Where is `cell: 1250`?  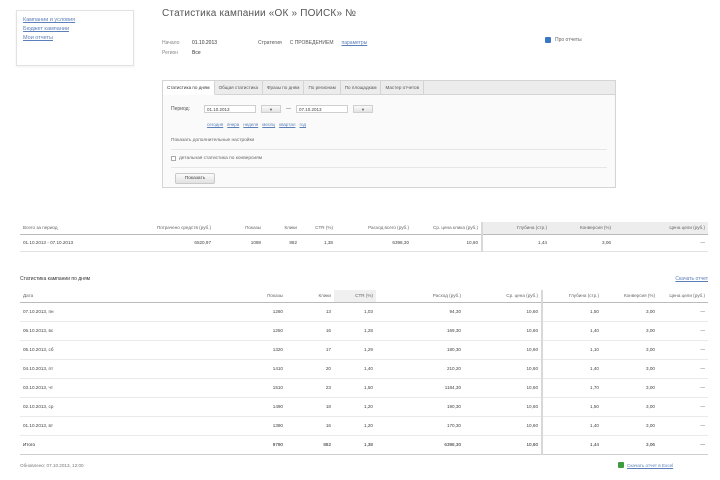
cell: 1250 is located at coordinates (258, 331).